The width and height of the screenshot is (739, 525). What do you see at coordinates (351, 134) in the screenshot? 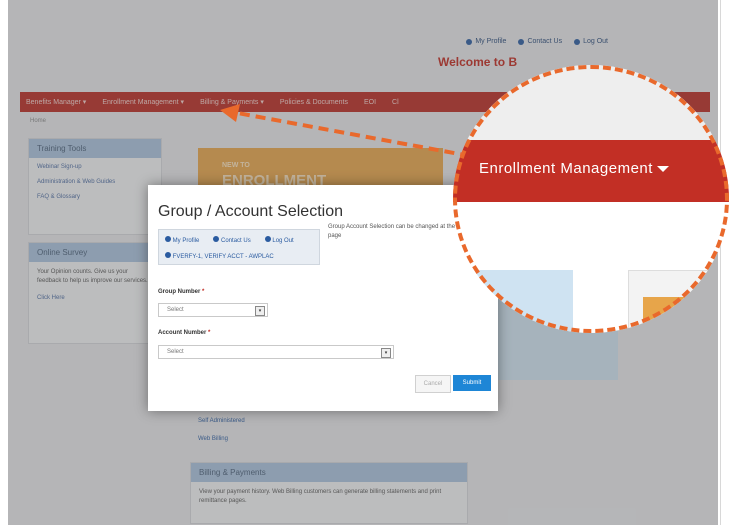
I see `arrow-line` at bounding box center [351, 134].